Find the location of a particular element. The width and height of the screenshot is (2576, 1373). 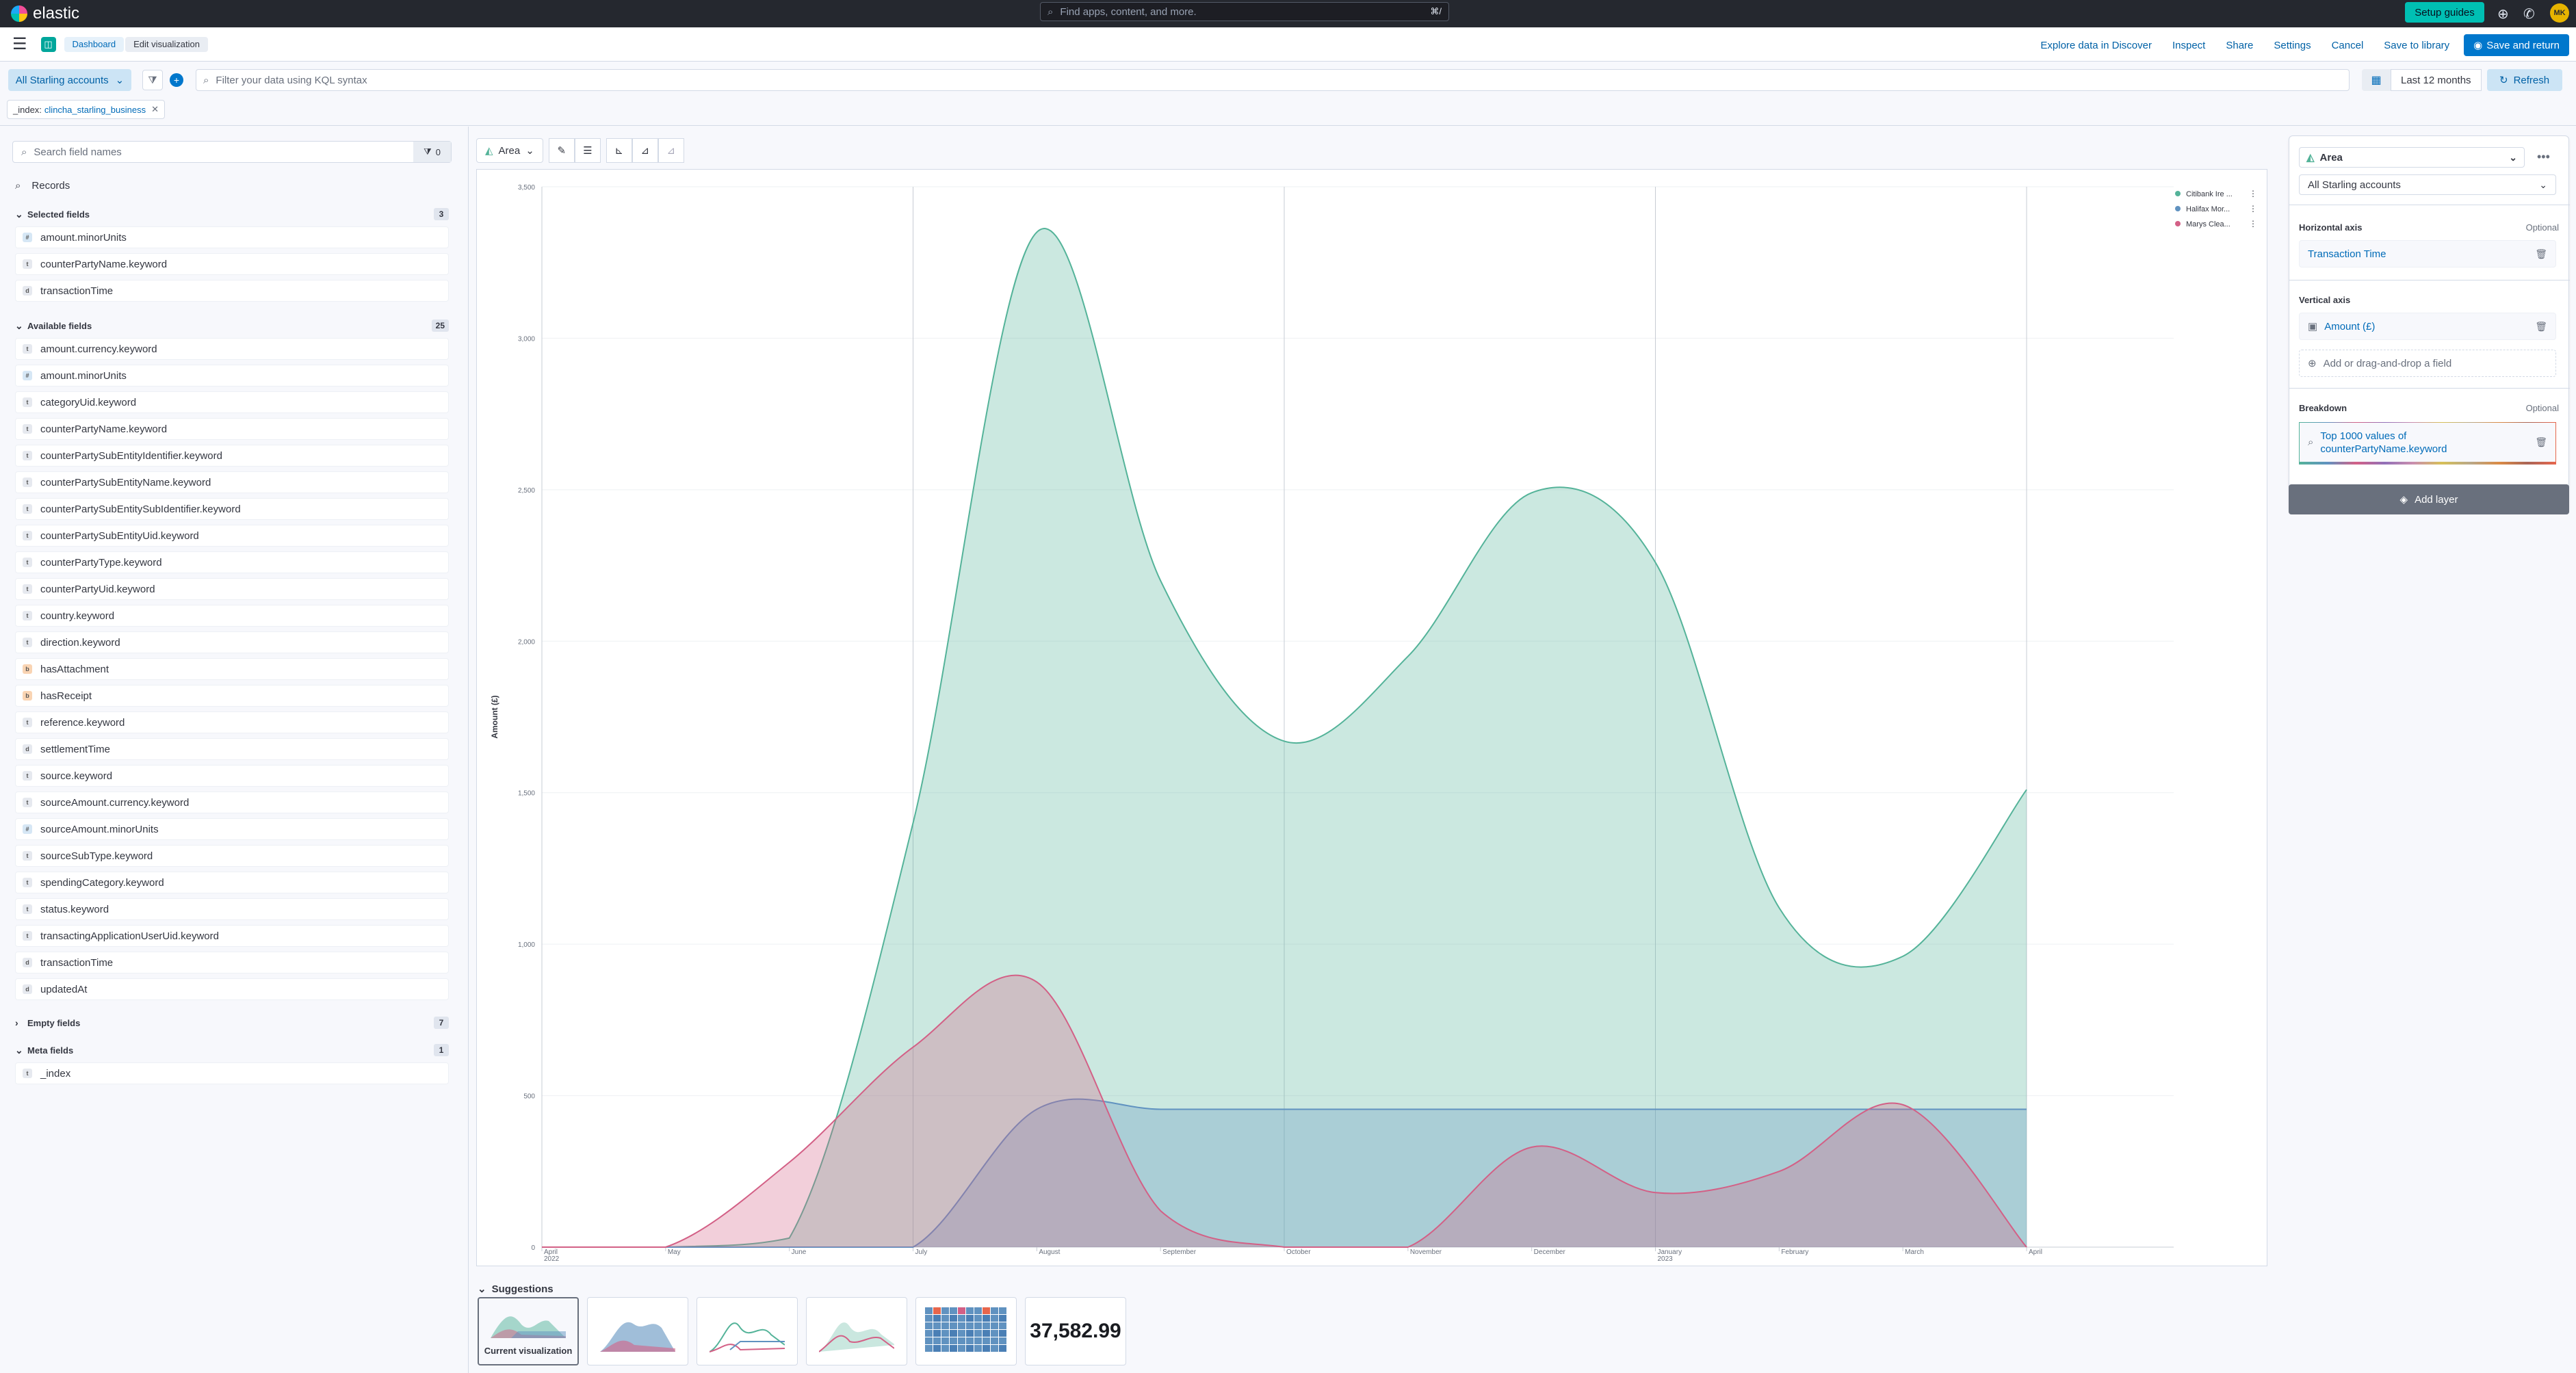

field-item: t counterPartySubEntityName.keyword is located at coordinates (232, 482).